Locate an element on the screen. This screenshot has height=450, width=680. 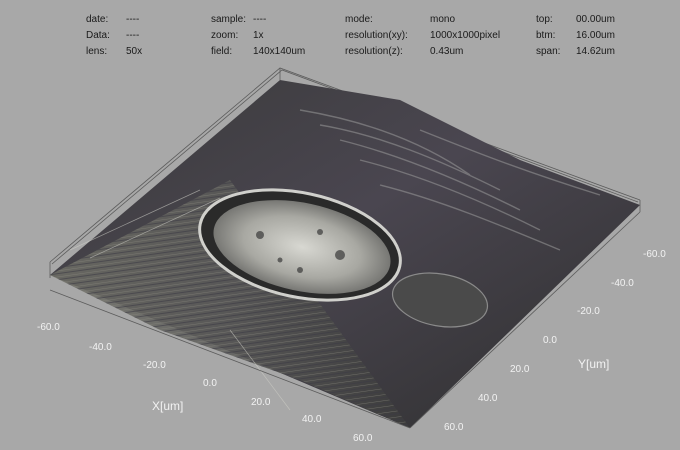
x-tick-label: -60.0 is located at coordinates (48, 327).